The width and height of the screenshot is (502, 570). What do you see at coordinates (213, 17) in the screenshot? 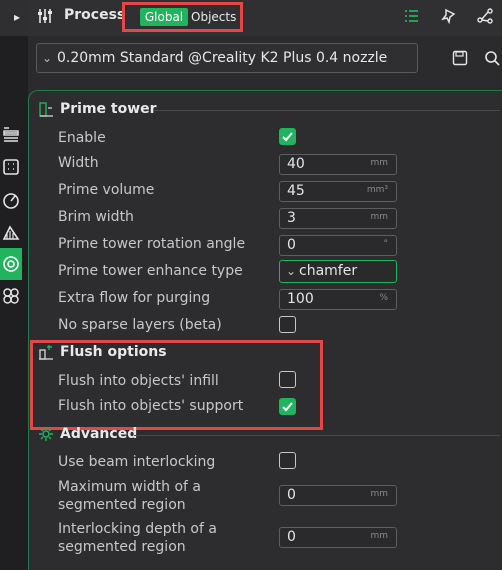
I see `tab-objects: Objects` at bounding box center [213, 17].